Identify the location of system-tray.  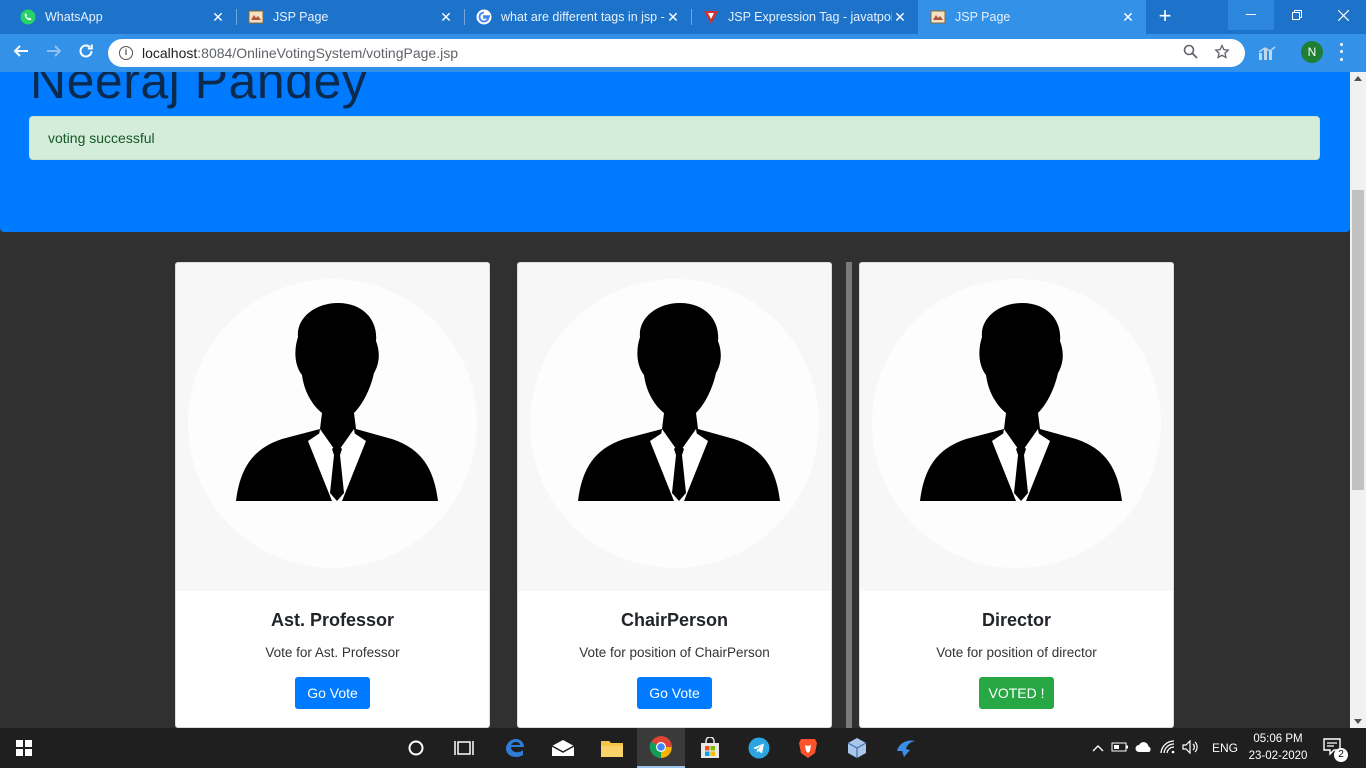
(1146, 748).